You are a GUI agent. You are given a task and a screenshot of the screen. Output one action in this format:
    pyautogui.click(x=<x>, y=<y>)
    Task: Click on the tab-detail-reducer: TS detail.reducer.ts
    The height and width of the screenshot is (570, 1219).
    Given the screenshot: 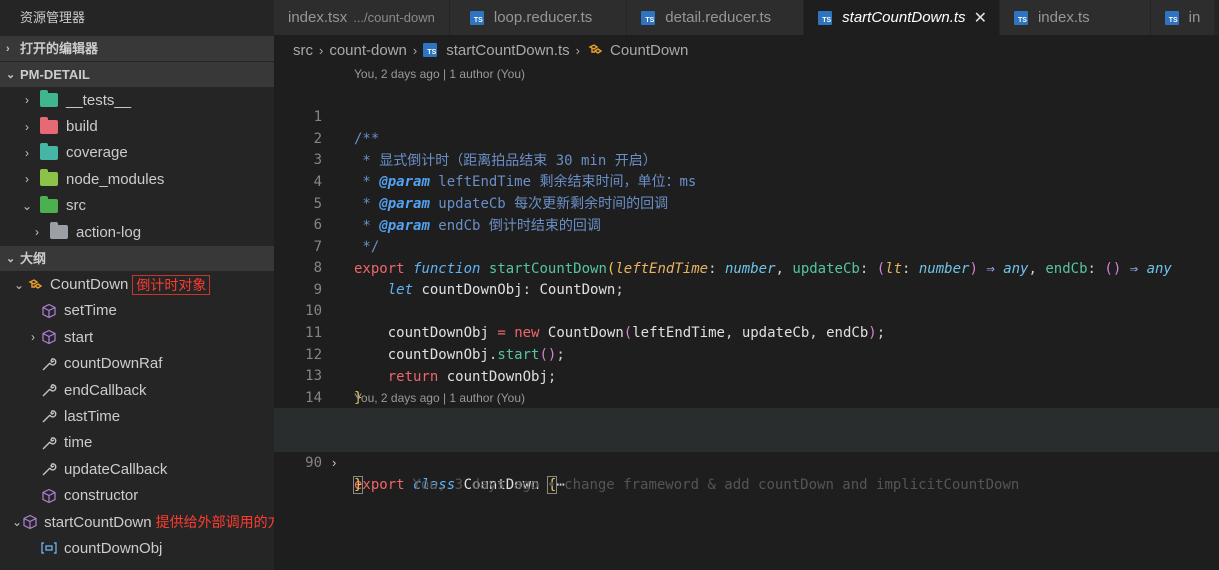 What is the action you would take?
    pyautogui.click(x=716, y=17)
    